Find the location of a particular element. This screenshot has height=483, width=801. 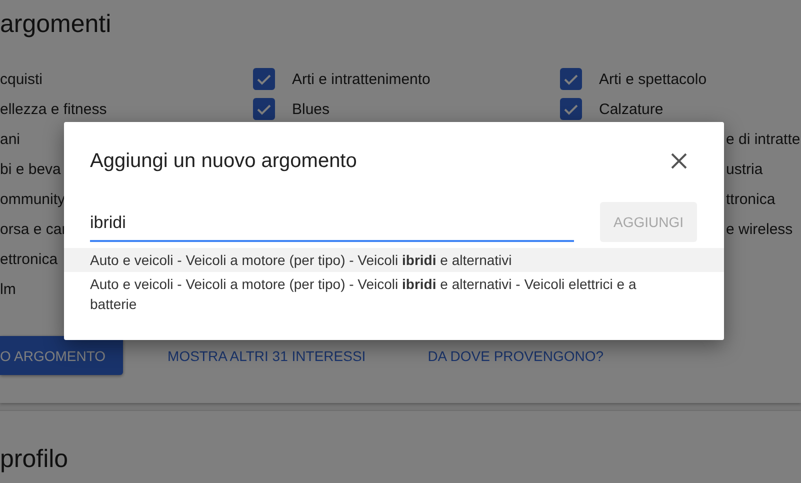

section-heading: profilo is located at coordinates (34, 459).